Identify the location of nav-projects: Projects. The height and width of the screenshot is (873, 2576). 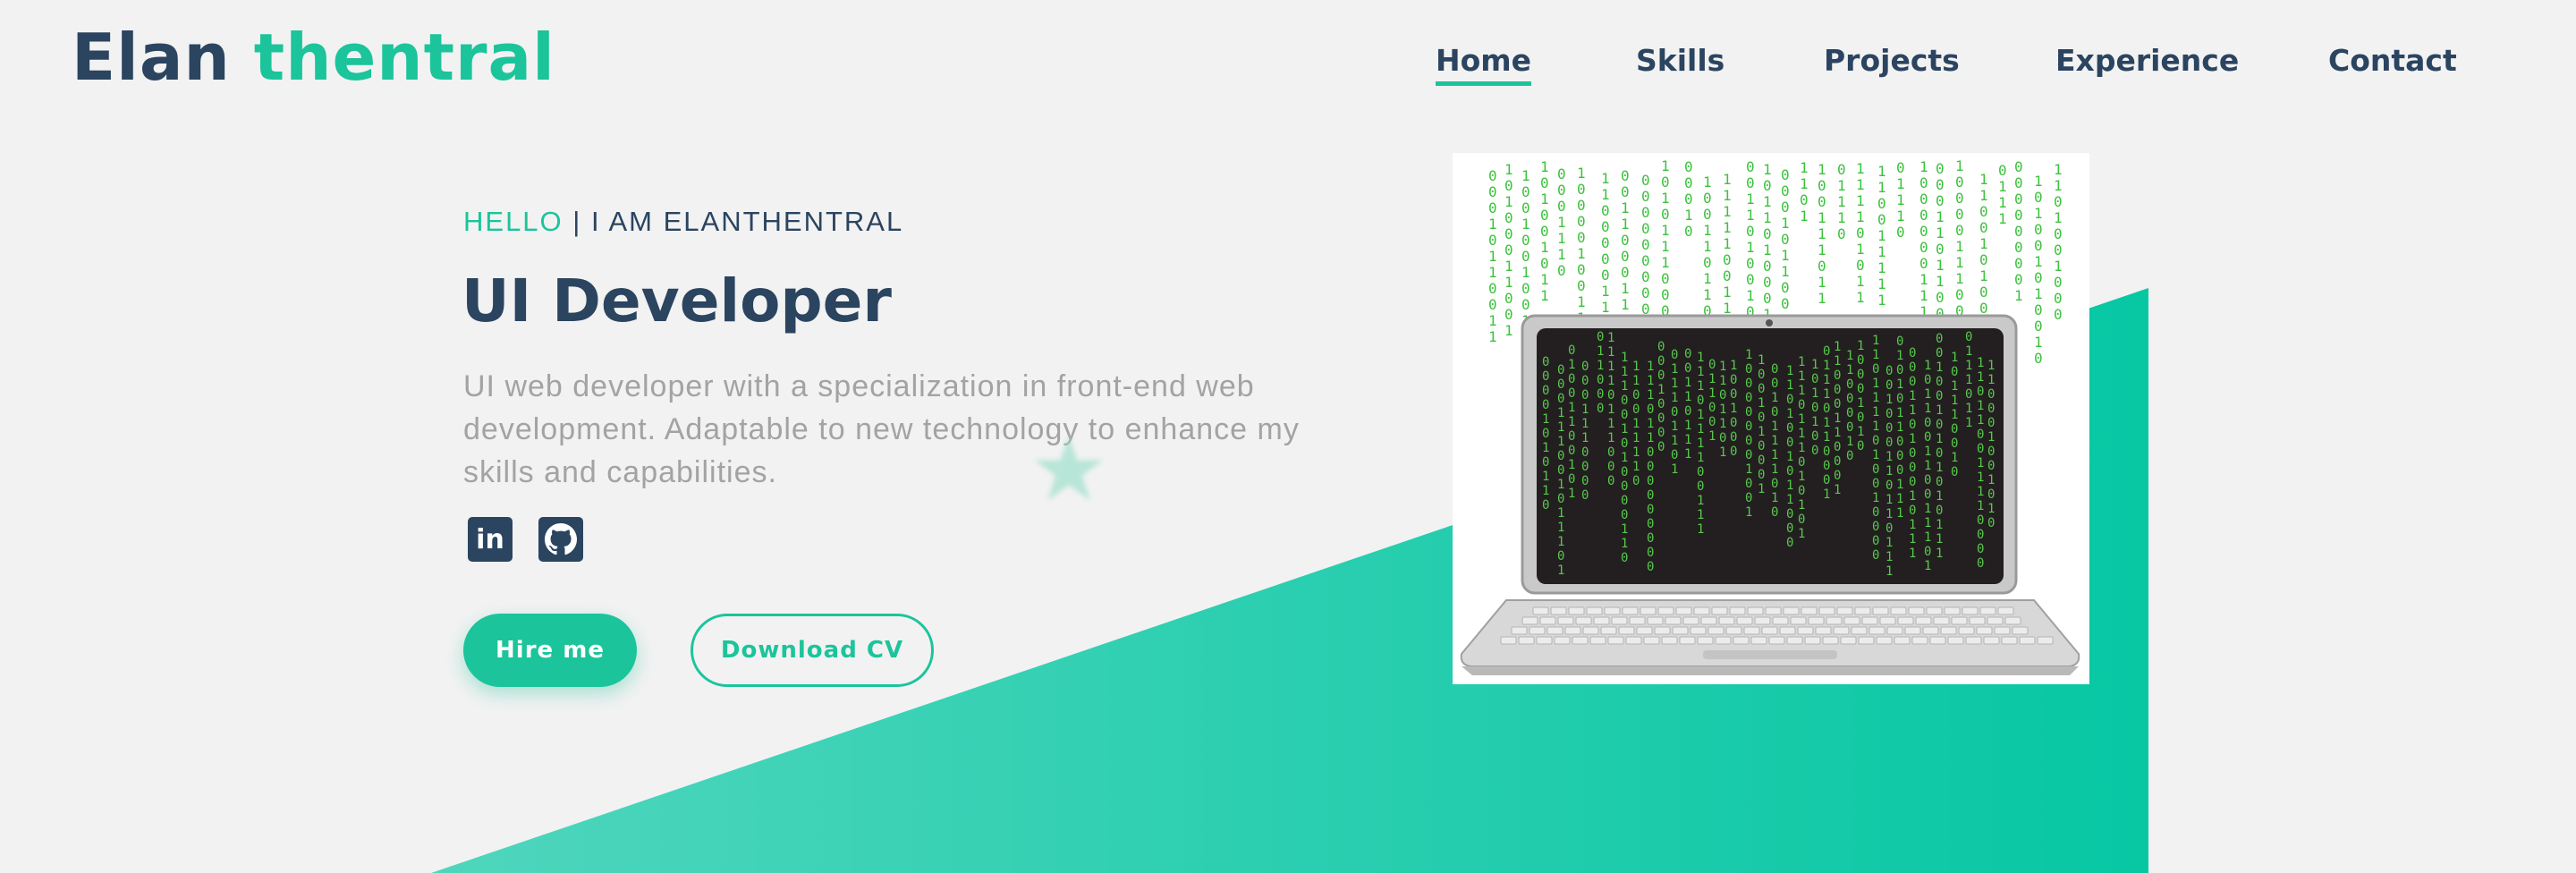
(1892, 60).